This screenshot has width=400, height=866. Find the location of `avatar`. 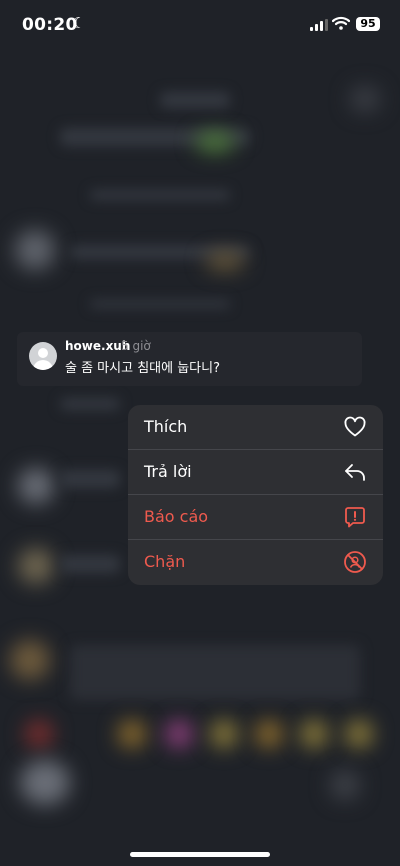

avatar is located at coordinates (43, 356).